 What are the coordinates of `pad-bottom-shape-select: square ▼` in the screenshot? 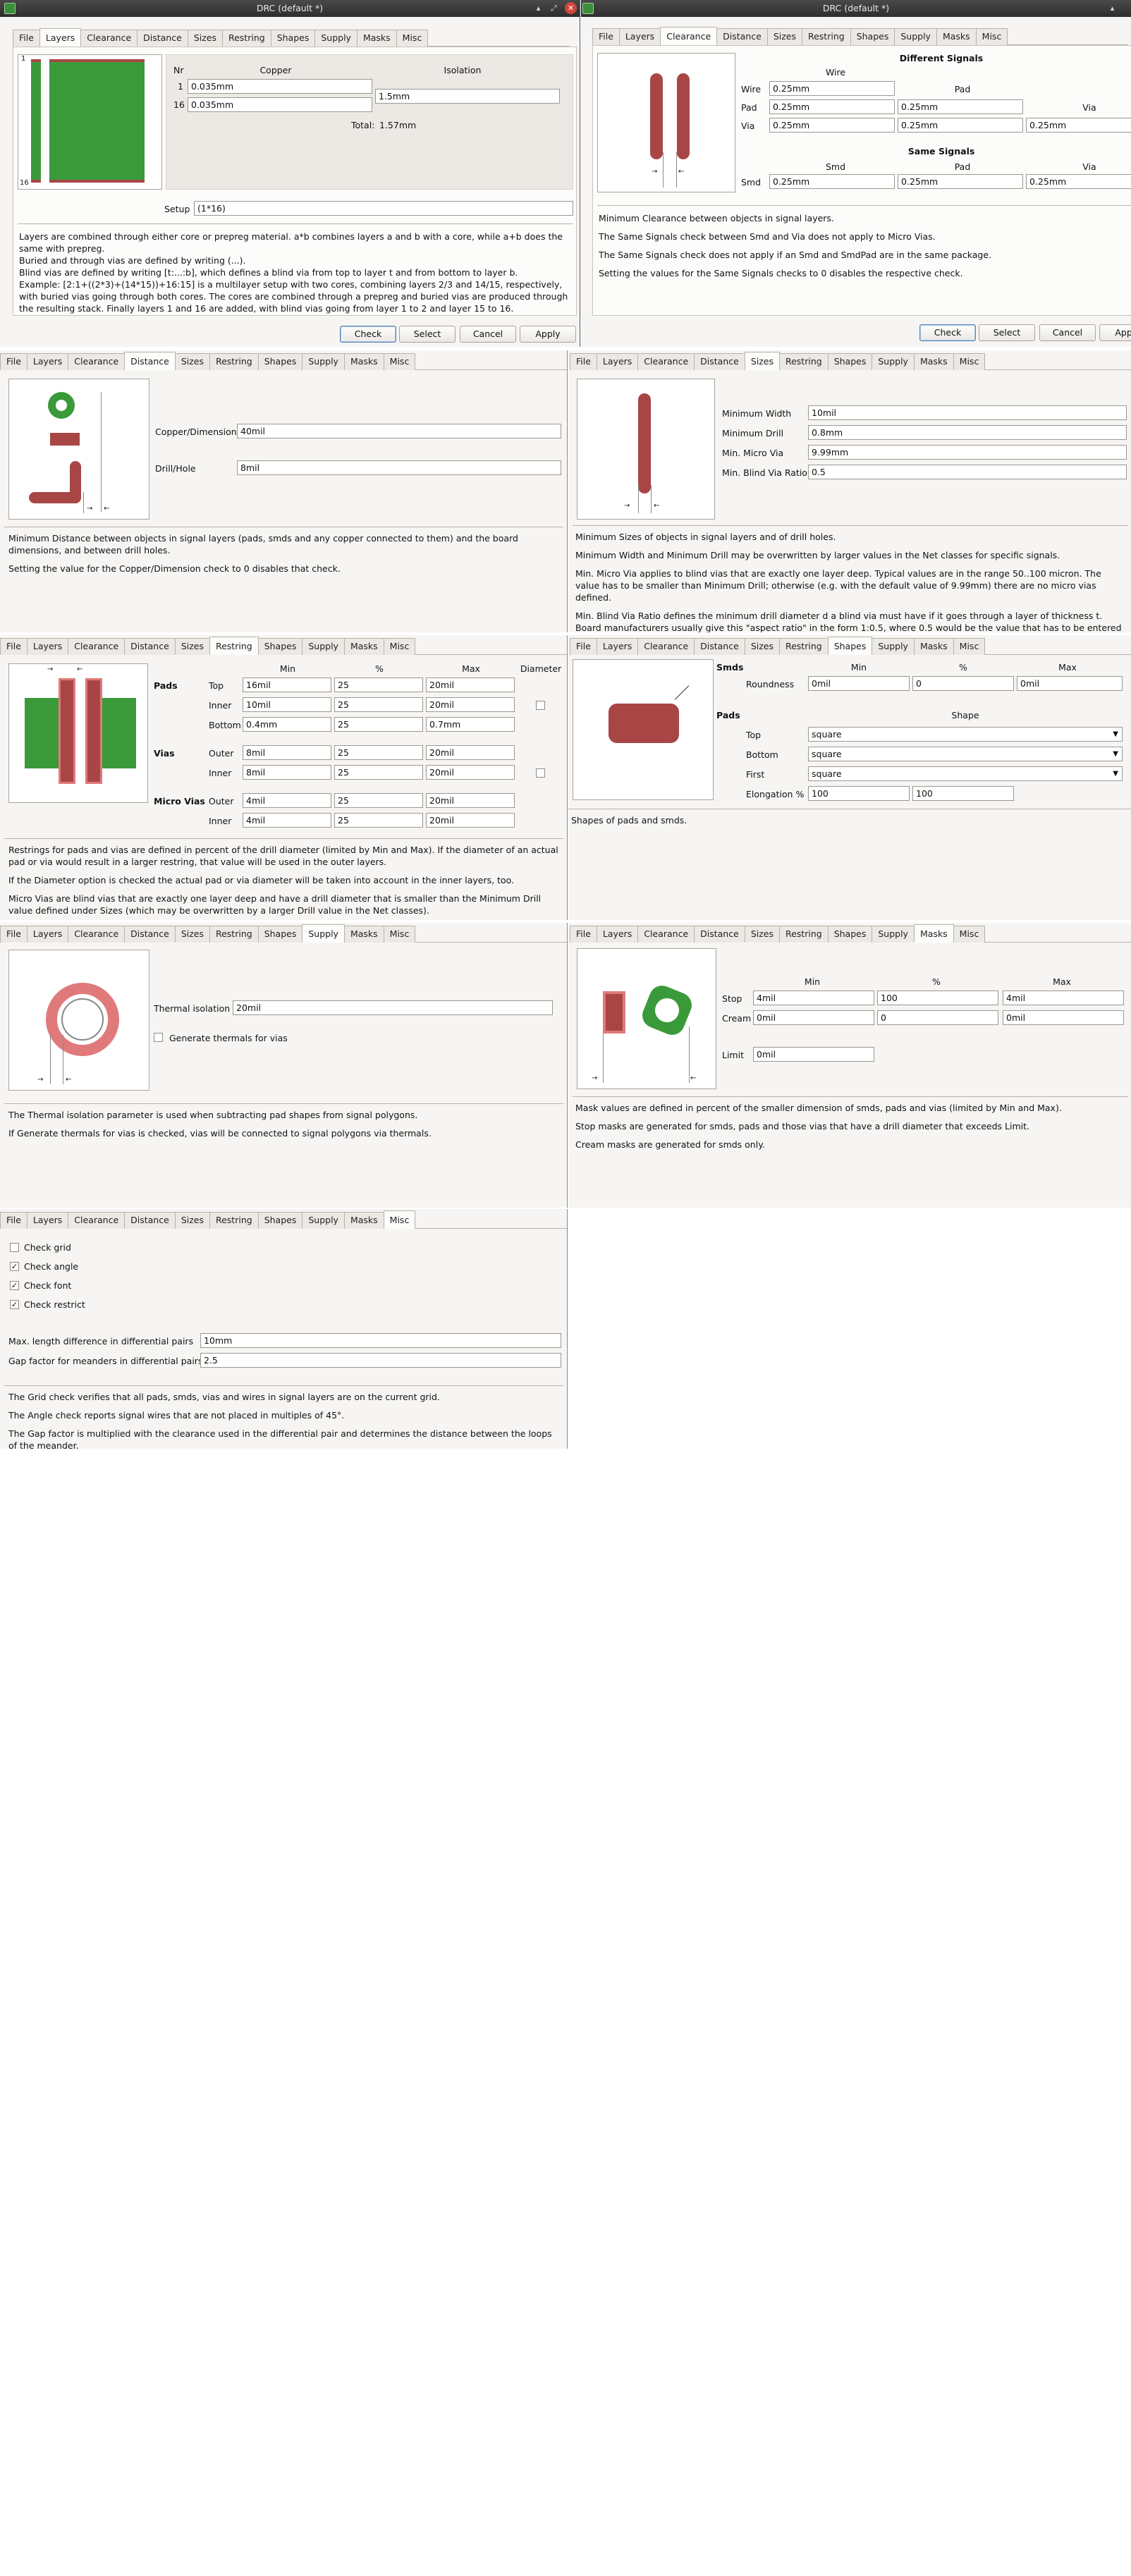 It's located at (965, 754).